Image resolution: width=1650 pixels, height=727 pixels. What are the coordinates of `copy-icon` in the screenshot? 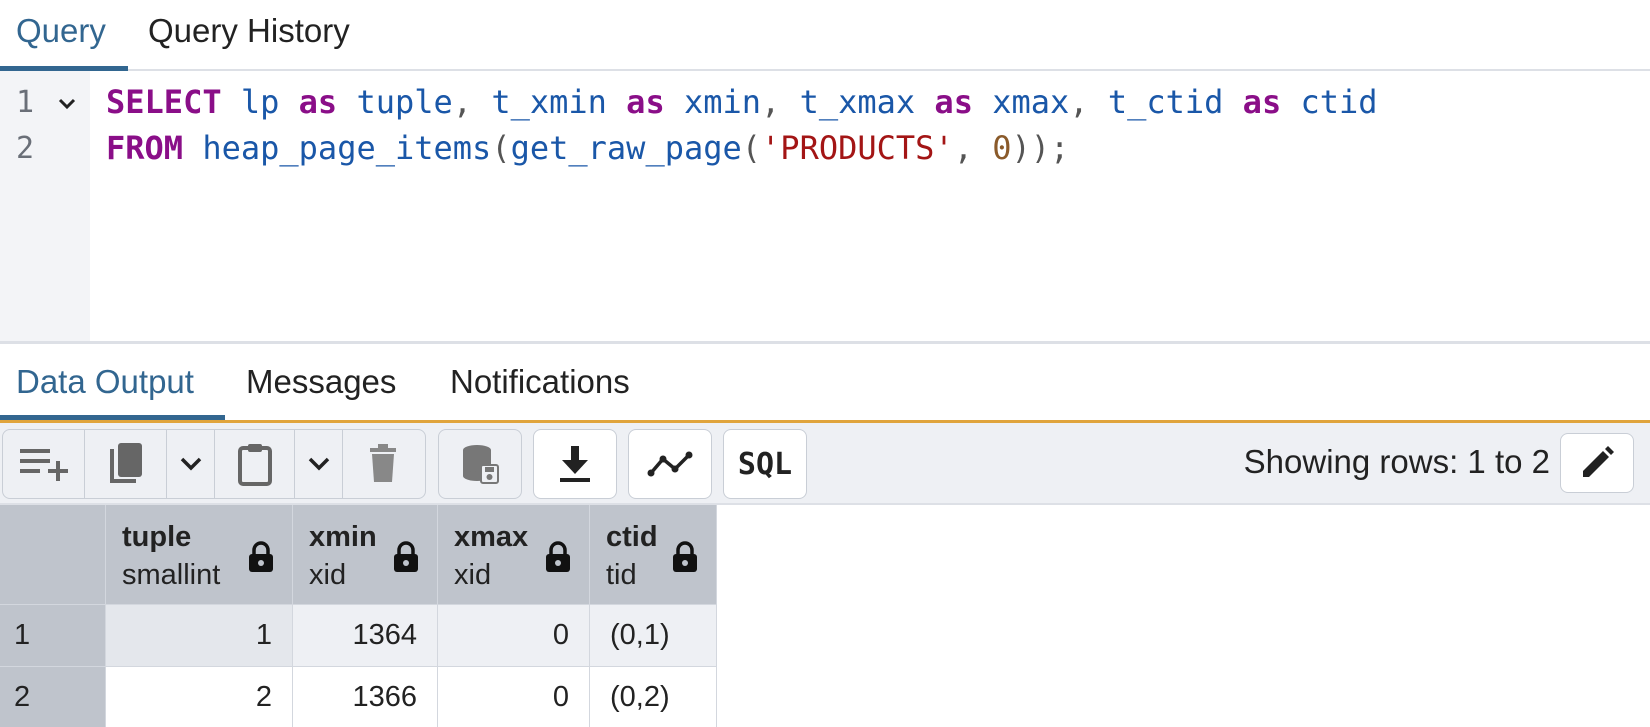 It's located at (125, 463).